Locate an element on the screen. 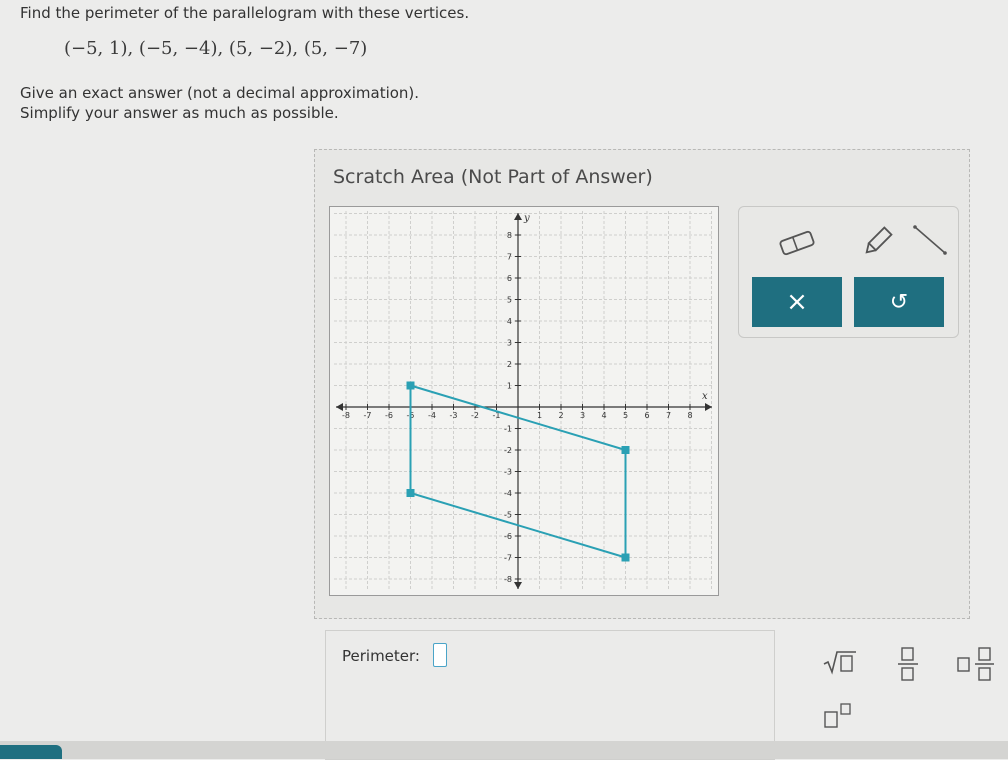 The image size is (1008, 760). exponent-icon is located at coordinates (837, 715).